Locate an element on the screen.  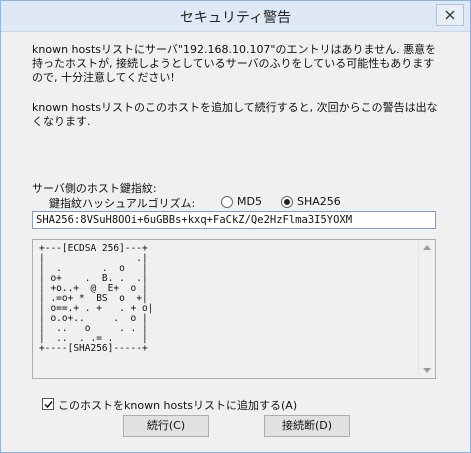
window-title: セキュリティ警告 is located at coordinates (235, 18).